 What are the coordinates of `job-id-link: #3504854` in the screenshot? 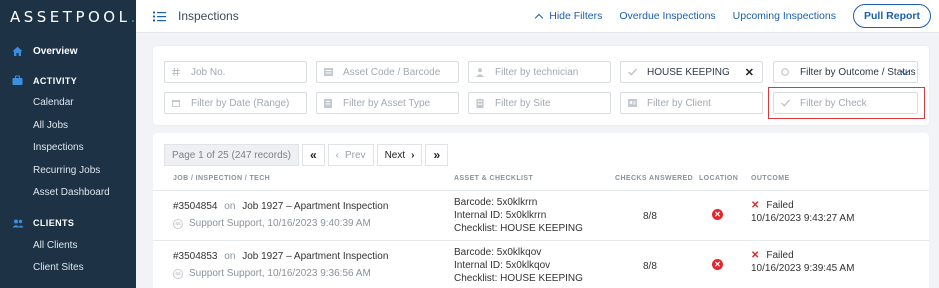 It's located at (195, 206).